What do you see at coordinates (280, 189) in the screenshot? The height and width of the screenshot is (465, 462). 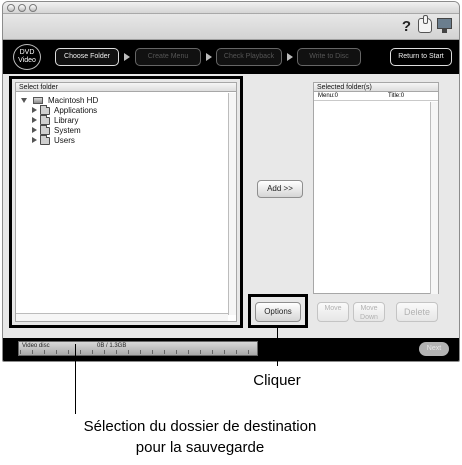 I see `add-button: Add >>` at bounding box center [280, 189].